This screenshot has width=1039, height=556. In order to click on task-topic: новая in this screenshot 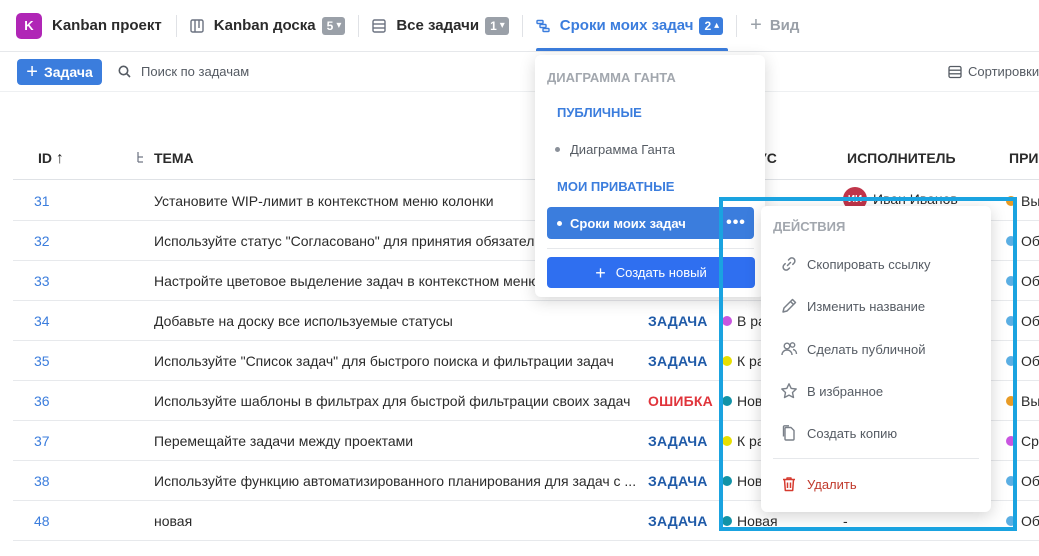, I will do `click(399, 521)`.